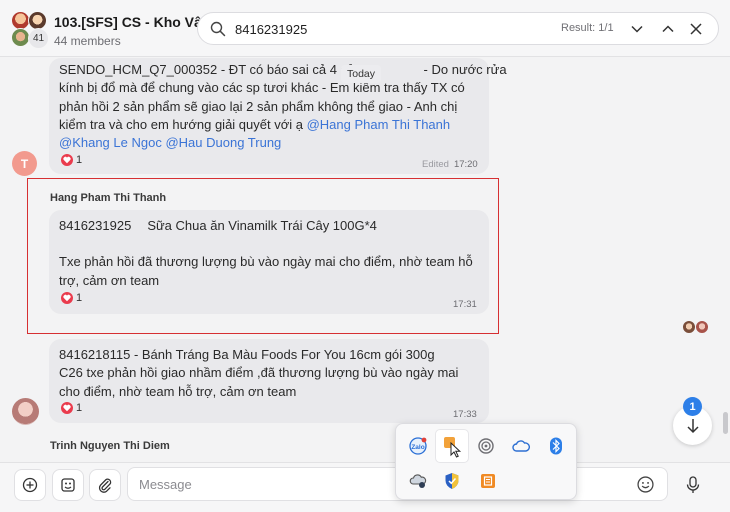 Image resolution: width=730 pixels, height=512 pixels. What do you see at coordinates (110, 142) in the screenshot?
I see `mention-link: @Khang Le Ngoc` at bounding box center [110, 142].